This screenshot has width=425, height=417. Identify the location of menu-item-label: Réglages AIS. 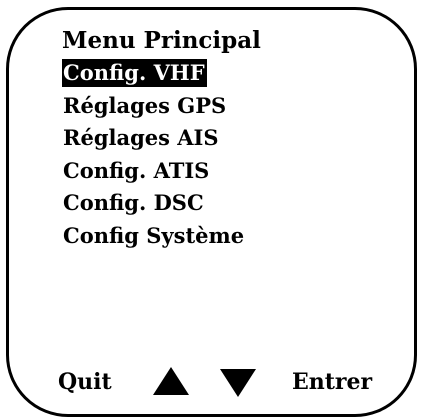
(141, 137).